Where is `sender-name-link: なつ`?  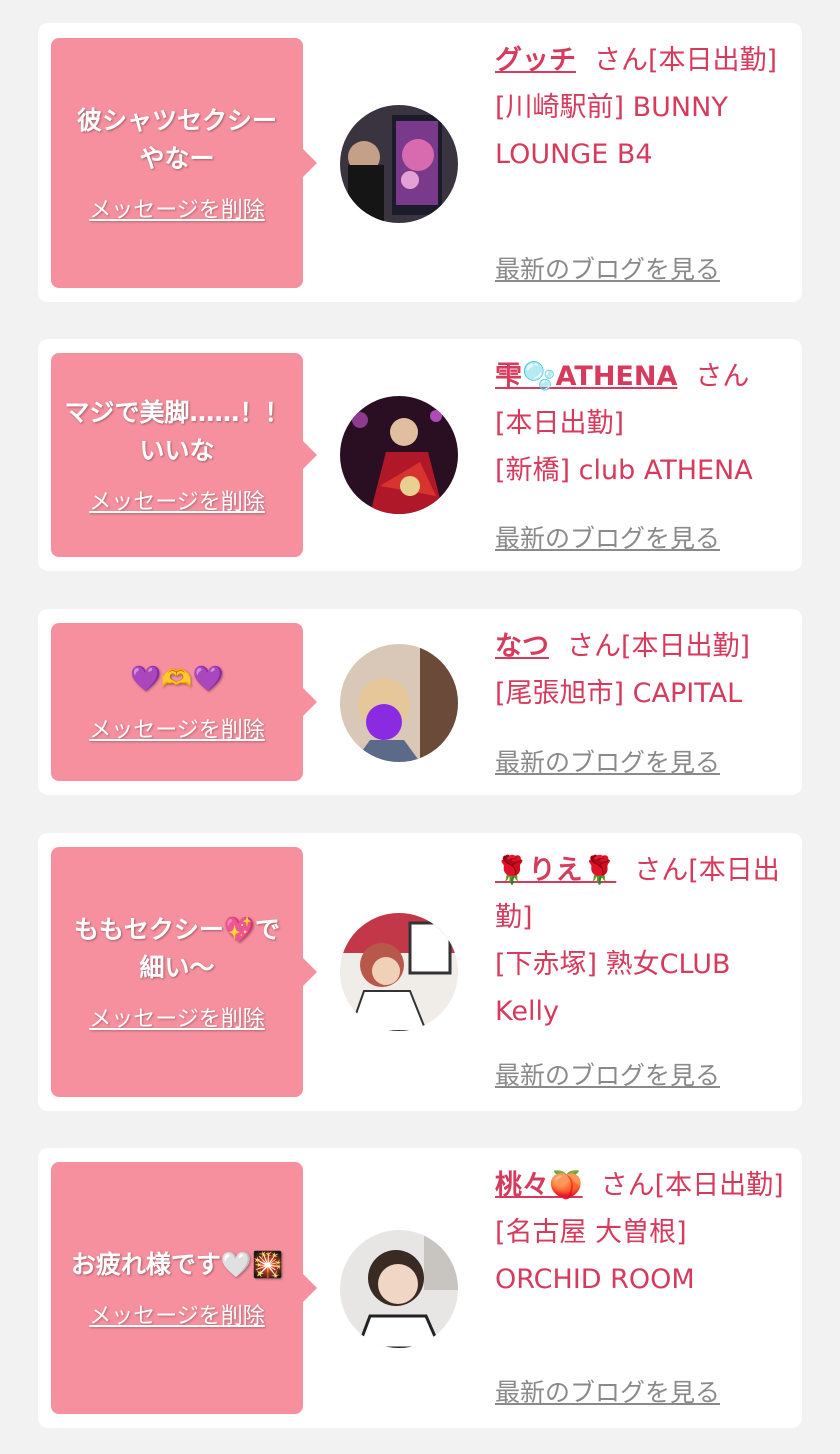
sender-name-link: なつ is located at coordinates (522, 646).